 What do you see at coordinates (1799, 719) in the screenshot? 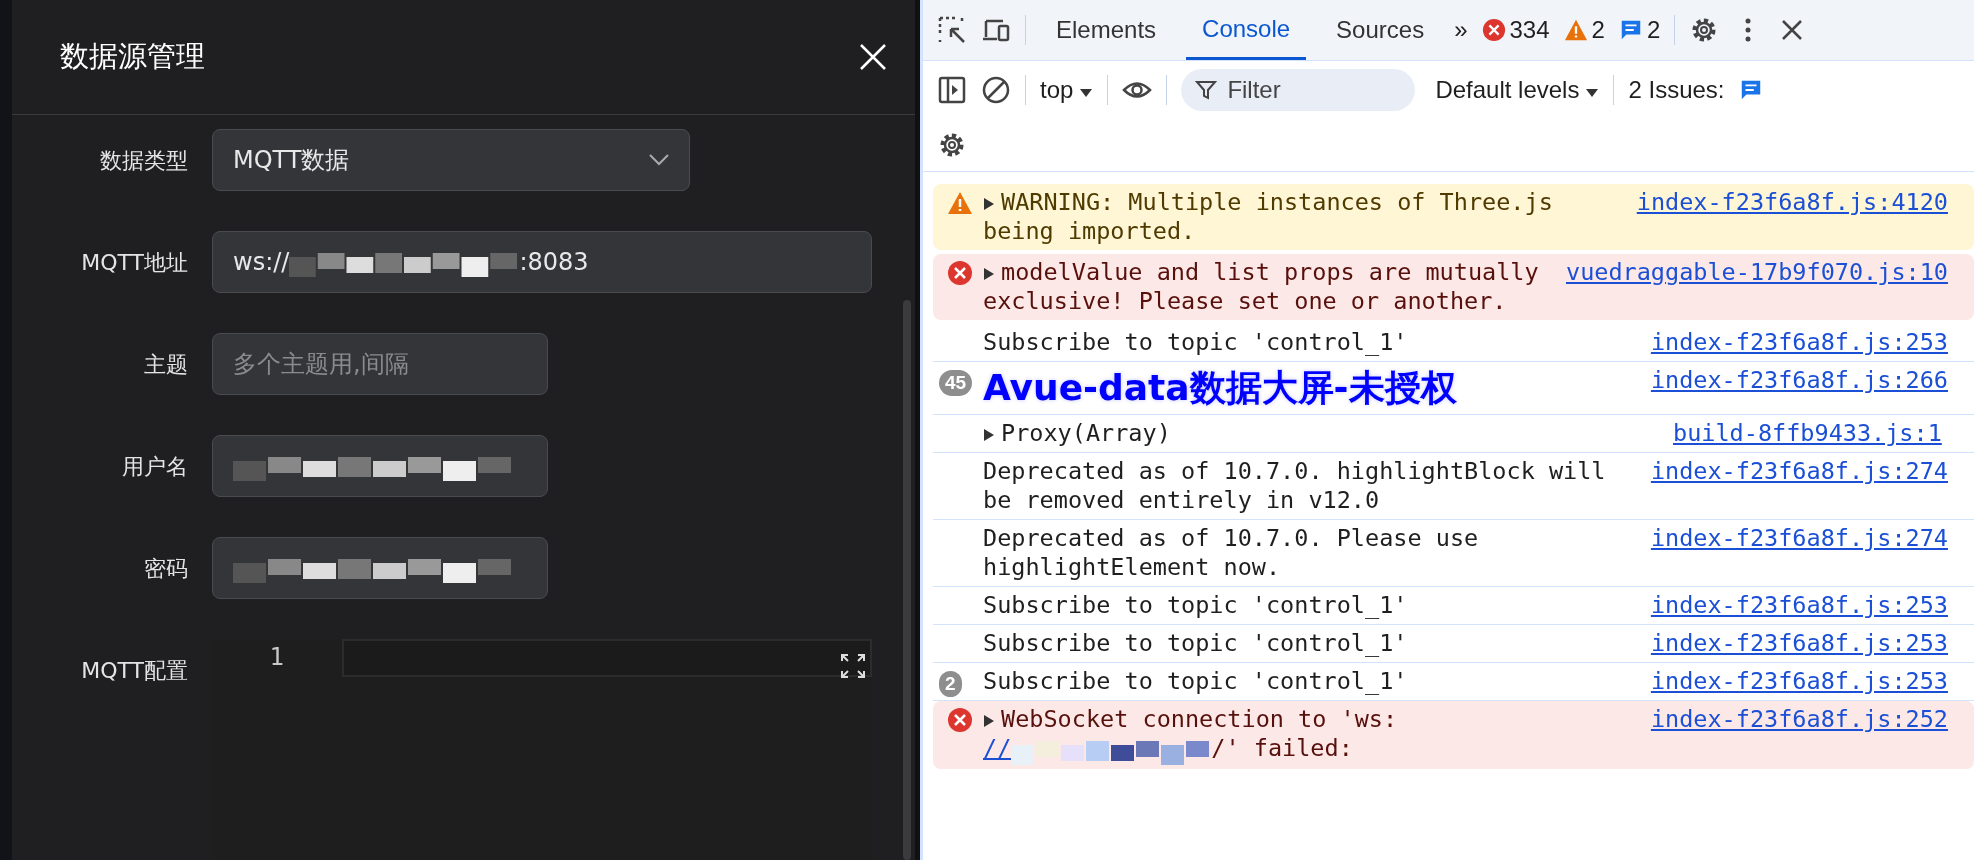
I see `source-link: index-f23f6a8f.js:252` at bounding box center [1799, 719].